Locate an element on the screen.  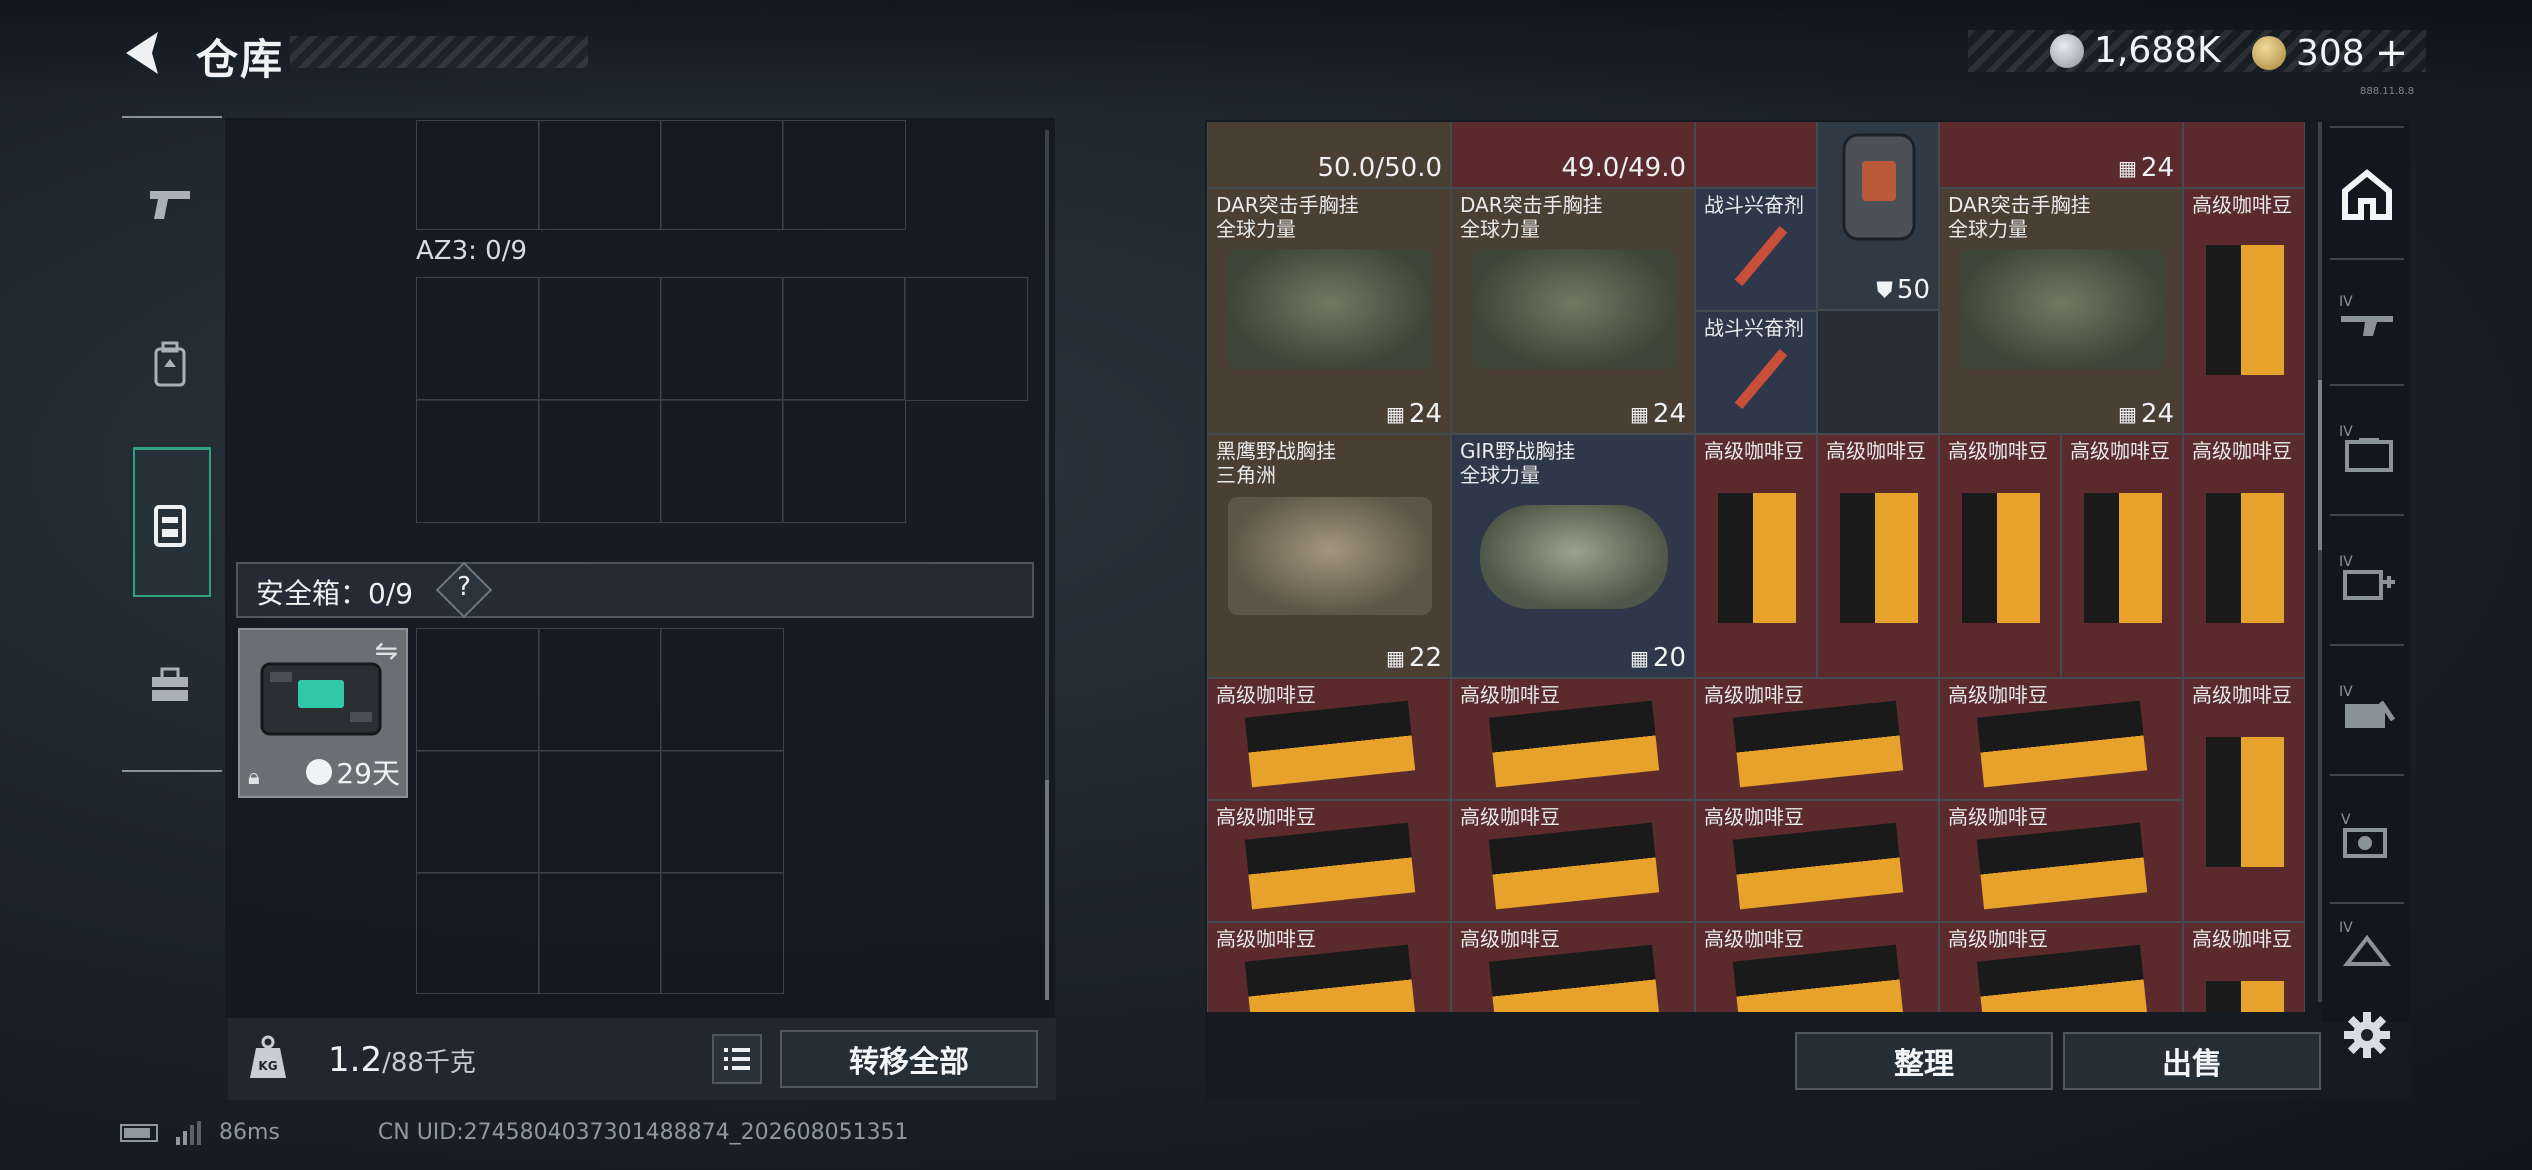
filter-tab-misc: IV is located at coordinates (2367, 943).